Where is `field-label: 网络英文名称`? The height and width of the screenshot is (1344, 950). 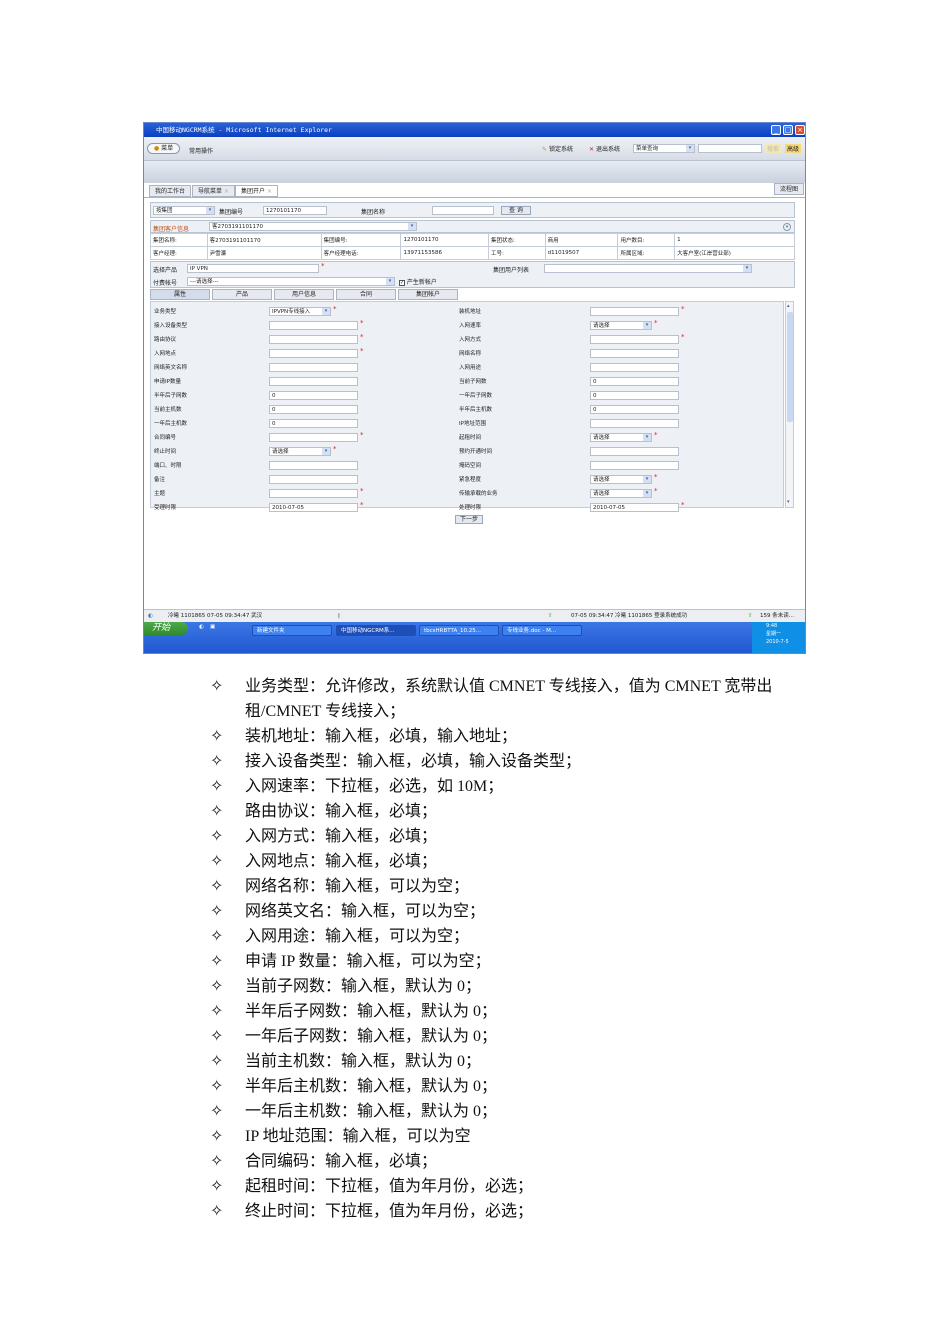 field-label: 网络英文名称 is located at coordinates (171, 368).